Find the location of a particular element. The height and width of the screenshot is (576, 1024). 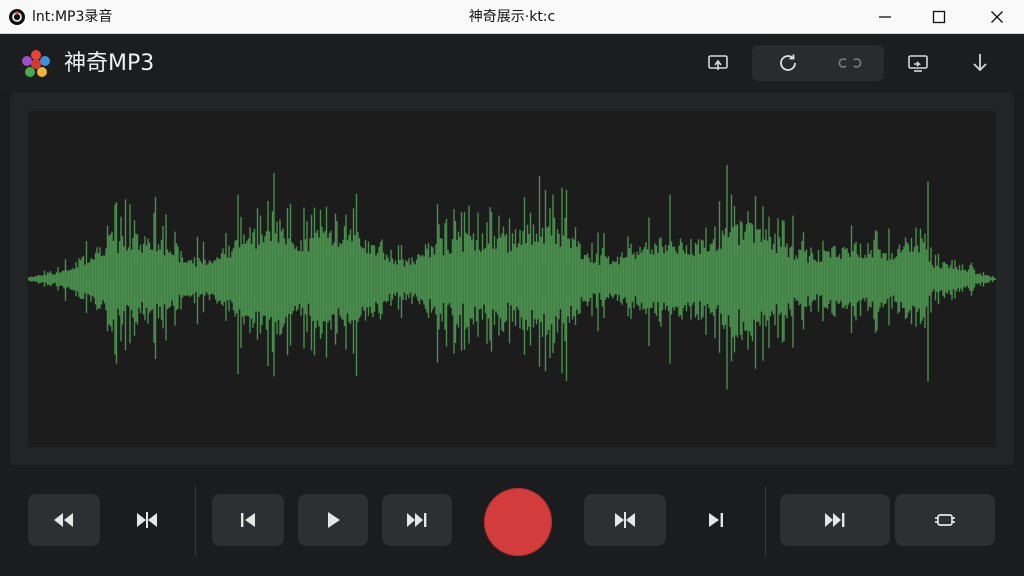

trim-right-button is located at coordinates (625, 520).